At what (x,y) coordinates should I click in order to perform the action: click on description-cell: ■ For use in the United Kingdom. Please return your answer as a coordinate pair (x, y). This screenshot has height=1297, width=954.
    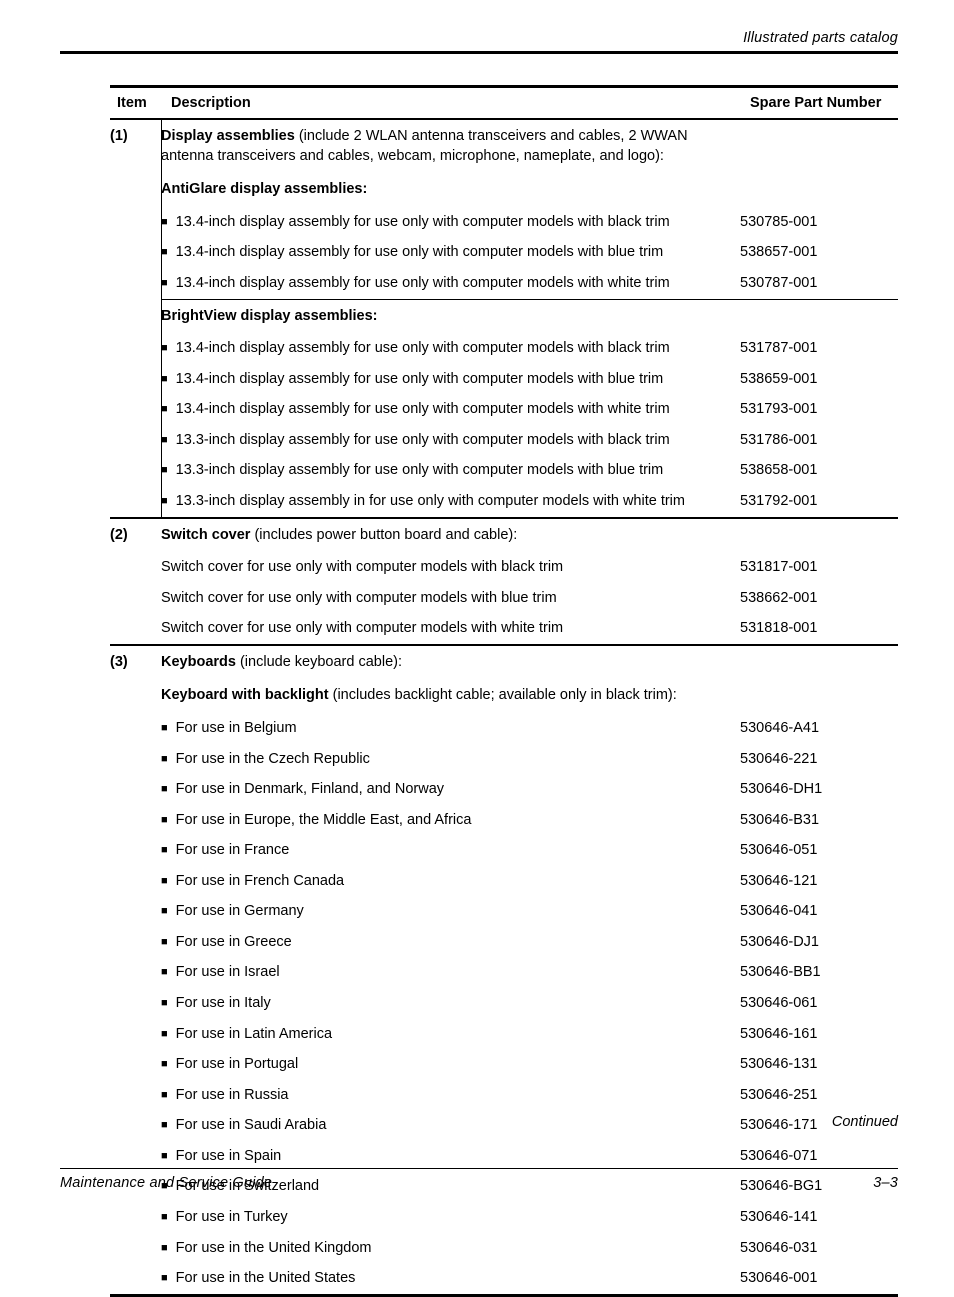
    Looking at the image, I should click on (450, 1248).